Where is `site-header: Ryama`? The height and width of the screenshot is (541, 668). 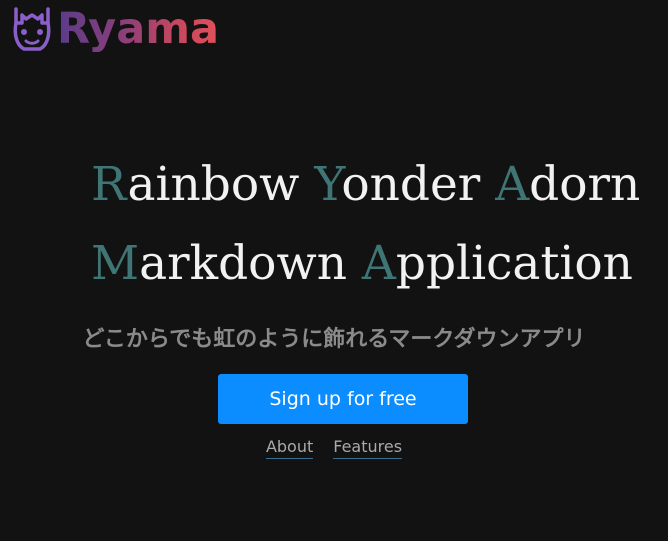 site-header: Ryama is located at coordinates (114, 29).